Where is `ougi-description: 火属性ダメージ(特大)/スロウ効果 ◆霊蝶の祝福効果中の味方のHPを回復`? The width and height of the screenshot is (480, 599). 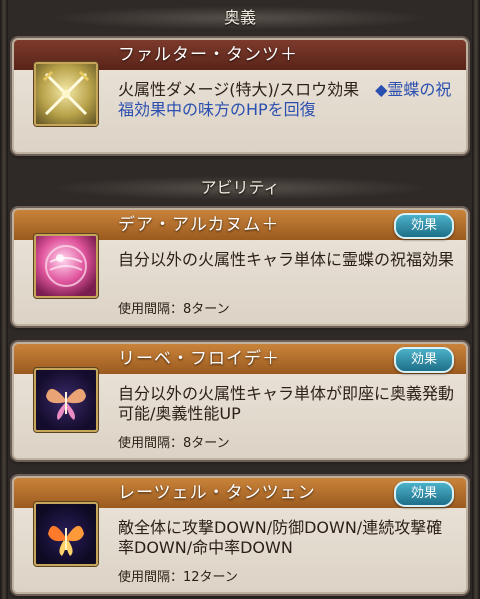
ougi-description: 火属性ダメージ(特大)/スロウ効果 ◆霊蝶の祝福効果中の味方のHPを回復 is located at coordinates (287, 100).